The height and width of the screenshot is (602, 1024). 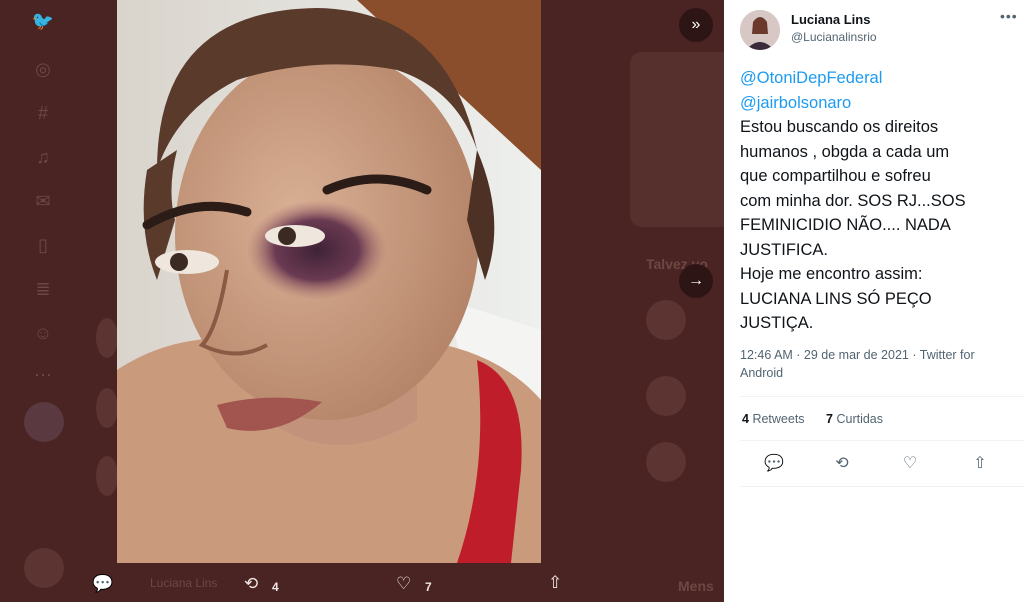 I want to click on list-icon: ≣, so click(x=43, y=289).